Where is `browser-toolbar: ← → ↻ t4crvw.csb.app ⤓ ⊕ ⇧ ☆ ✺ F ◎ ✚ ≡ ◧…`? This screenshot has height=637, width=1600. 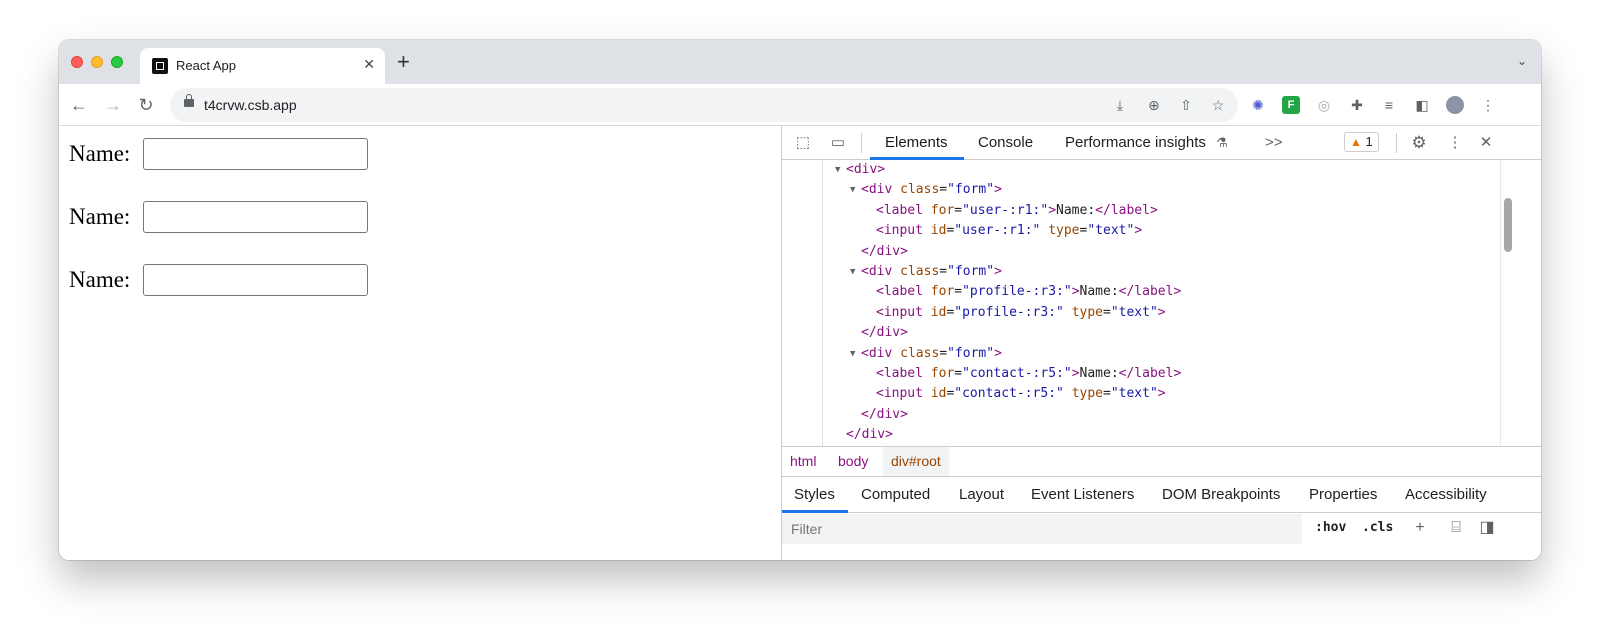
browser-toolbar: ← → ↻ t4crvw.csb.app ⤓ ⊕ ⇧ ☆ ✺ F ◎ ✚ ≡ ◧… is located at coordinates (800, 105).